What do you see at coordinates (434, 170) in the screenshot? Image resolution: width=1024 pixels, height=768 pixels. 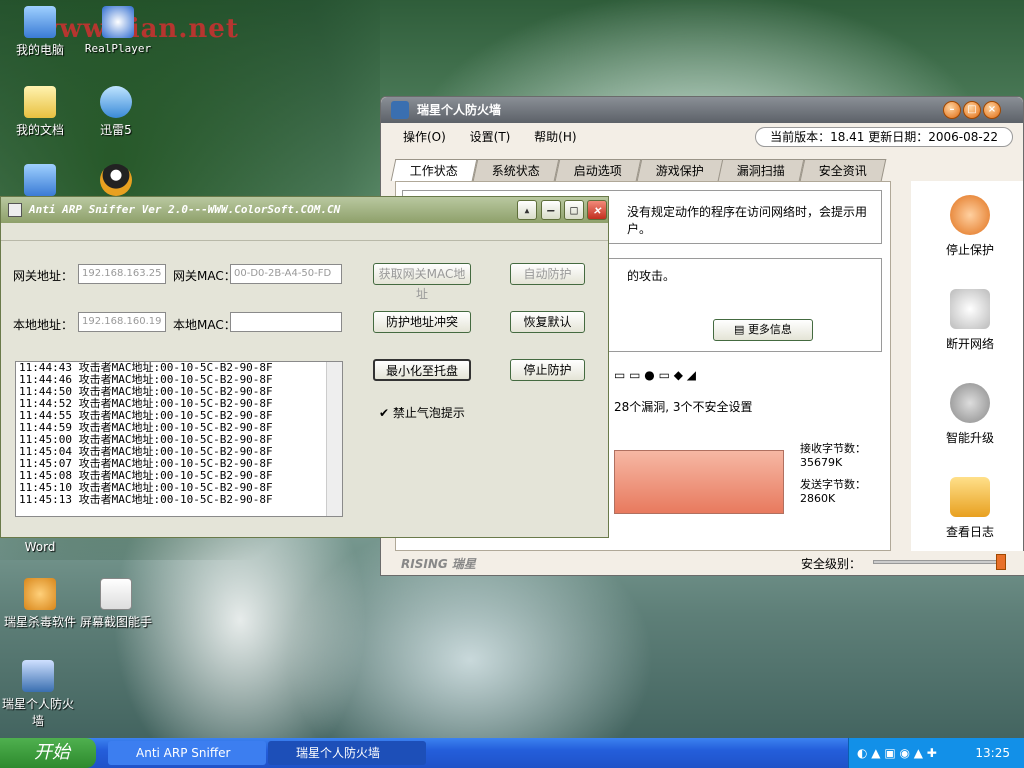 I see `tab-work-status: 工作状态` at bounding box center [434, 170].